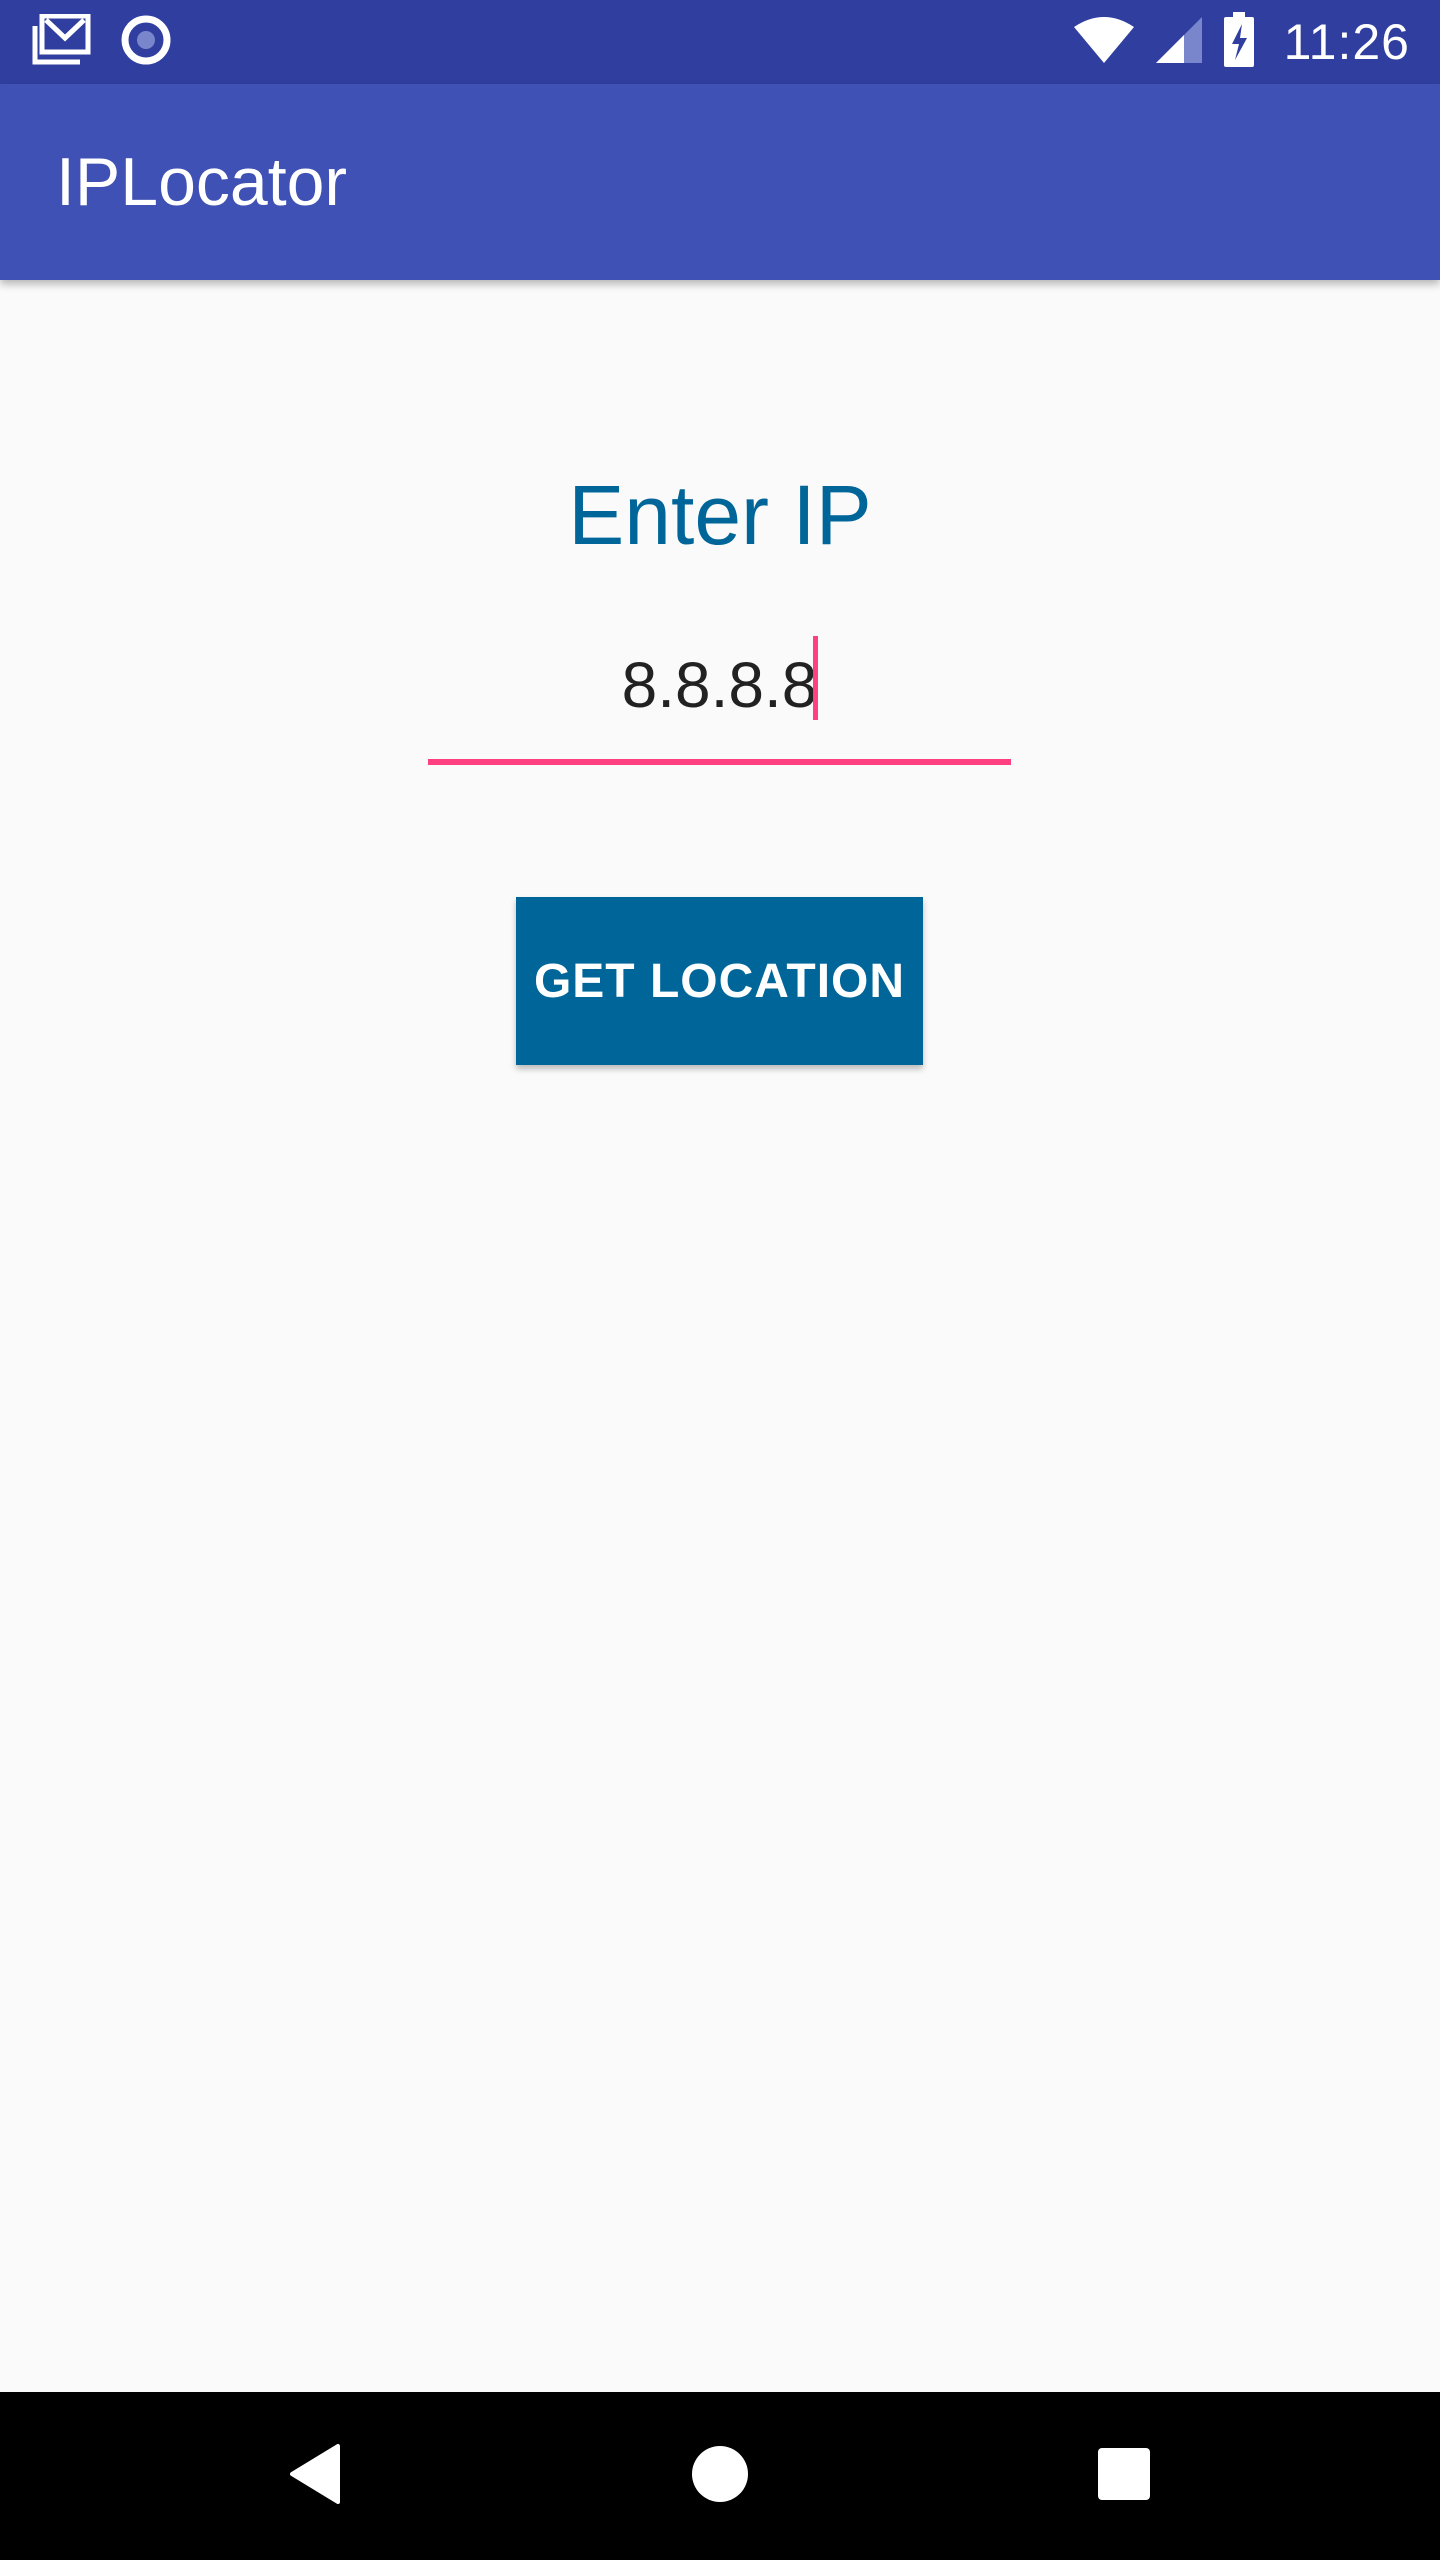  What do you see at coordinates (720, 515) in the screenshot?
I see `enter-ip-label: Enter IP` at bounding box center [720, 515].